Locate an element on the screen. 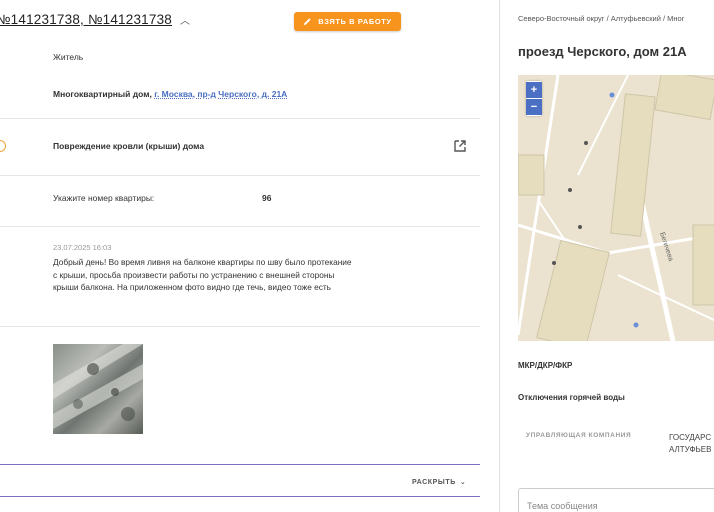 The image size is (714, 512). problem-title: Повреждение кровли (крыши) дома is located at coordinates (129, 146).